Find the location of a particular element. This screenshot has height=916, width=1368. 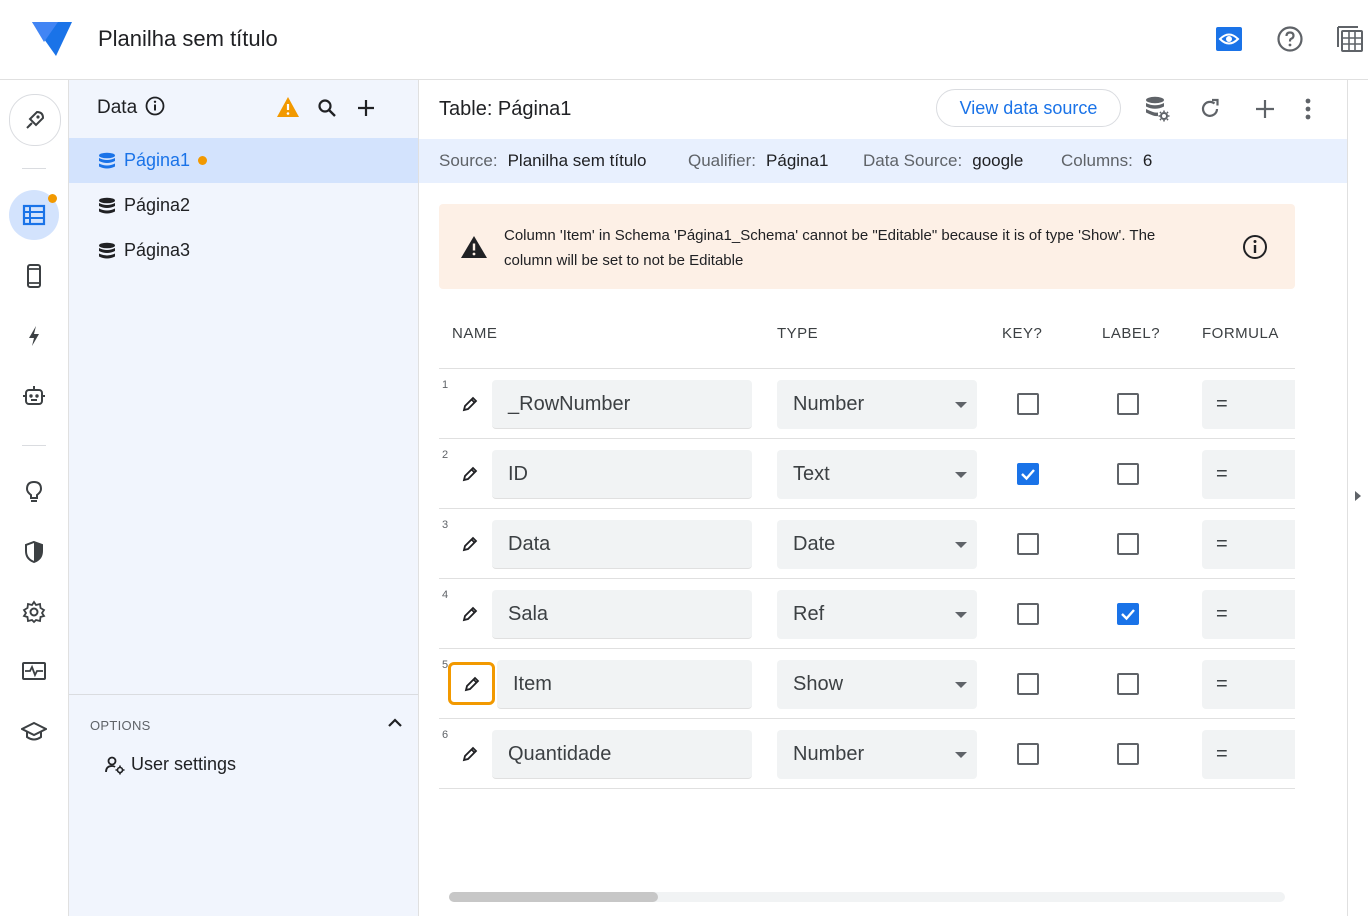

column-name-field: Sala is located at coordinates (622, 614).